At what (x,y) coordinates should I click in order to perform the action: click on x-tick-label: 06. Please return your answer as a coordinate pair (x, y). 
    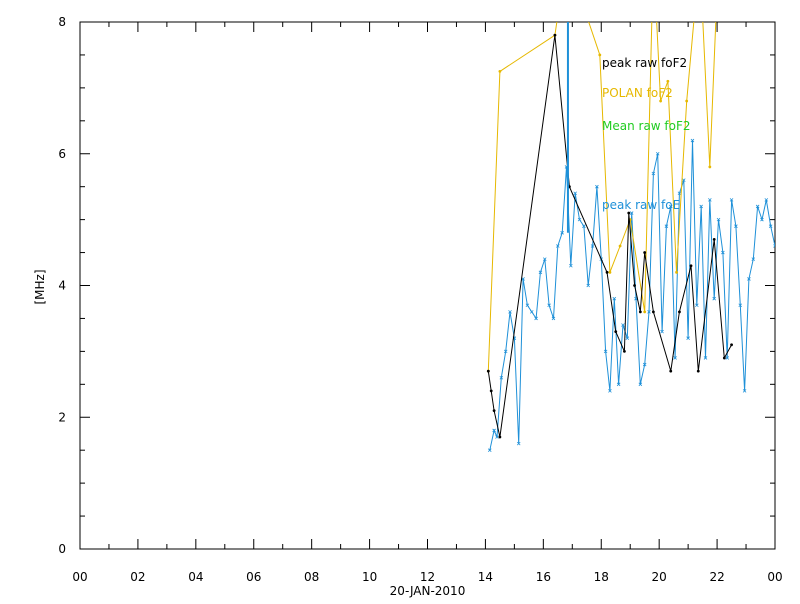
    Looking at the image, I should click on (253, 577).